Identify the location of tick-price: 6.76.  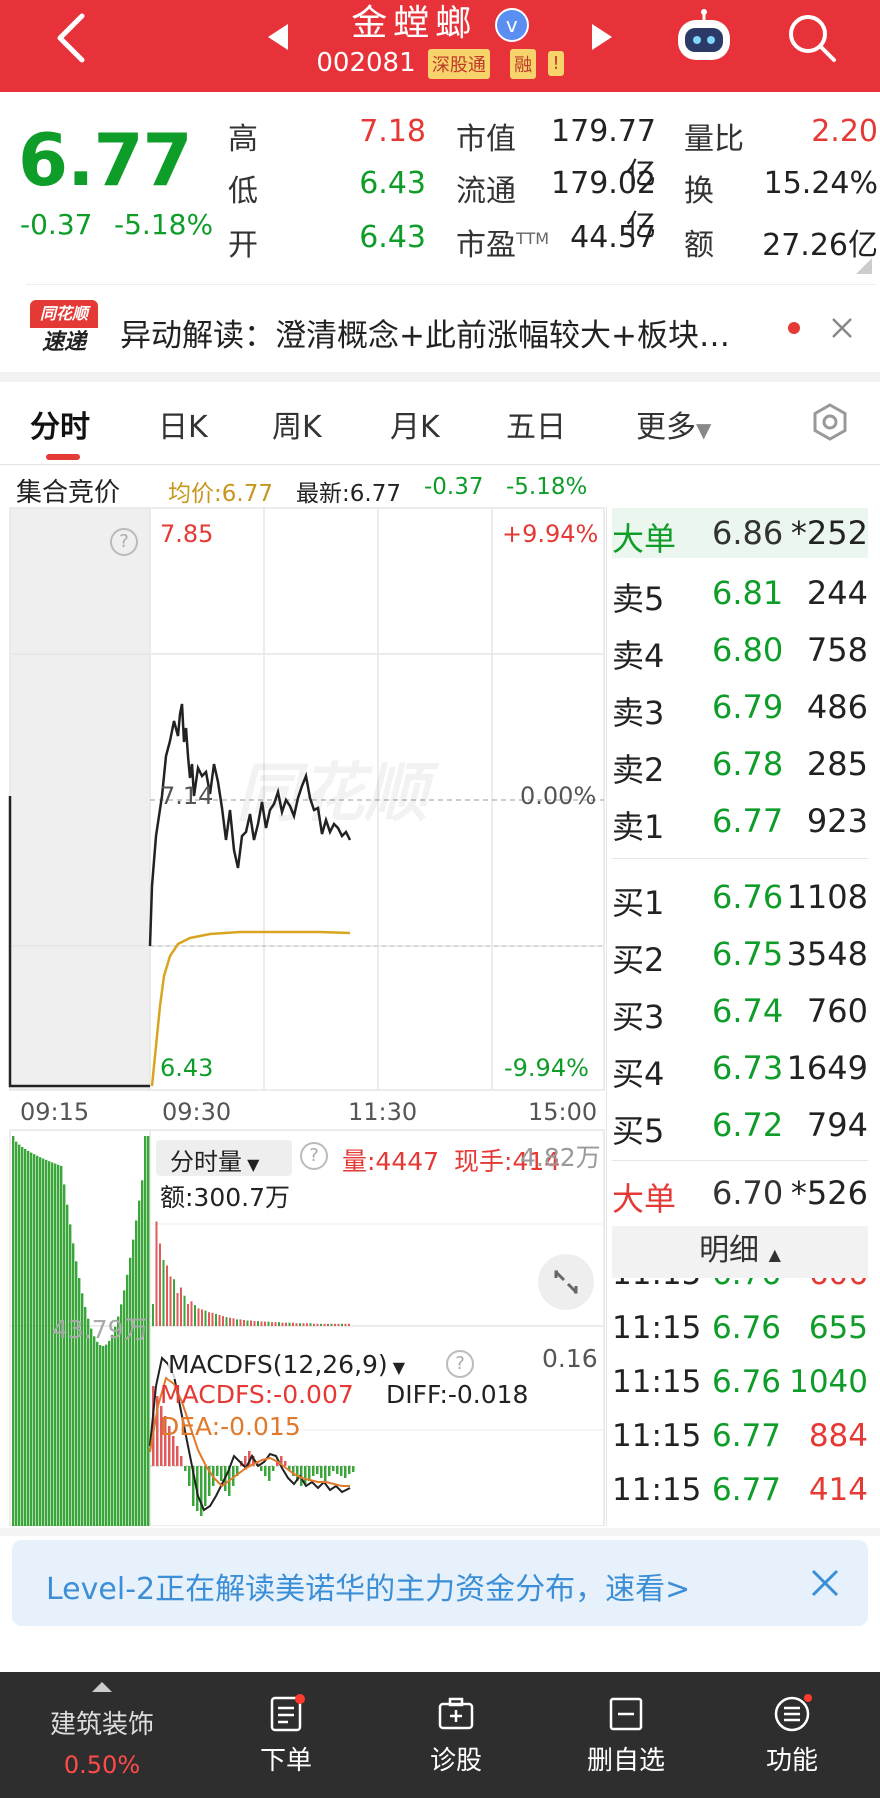
(747, 1382).